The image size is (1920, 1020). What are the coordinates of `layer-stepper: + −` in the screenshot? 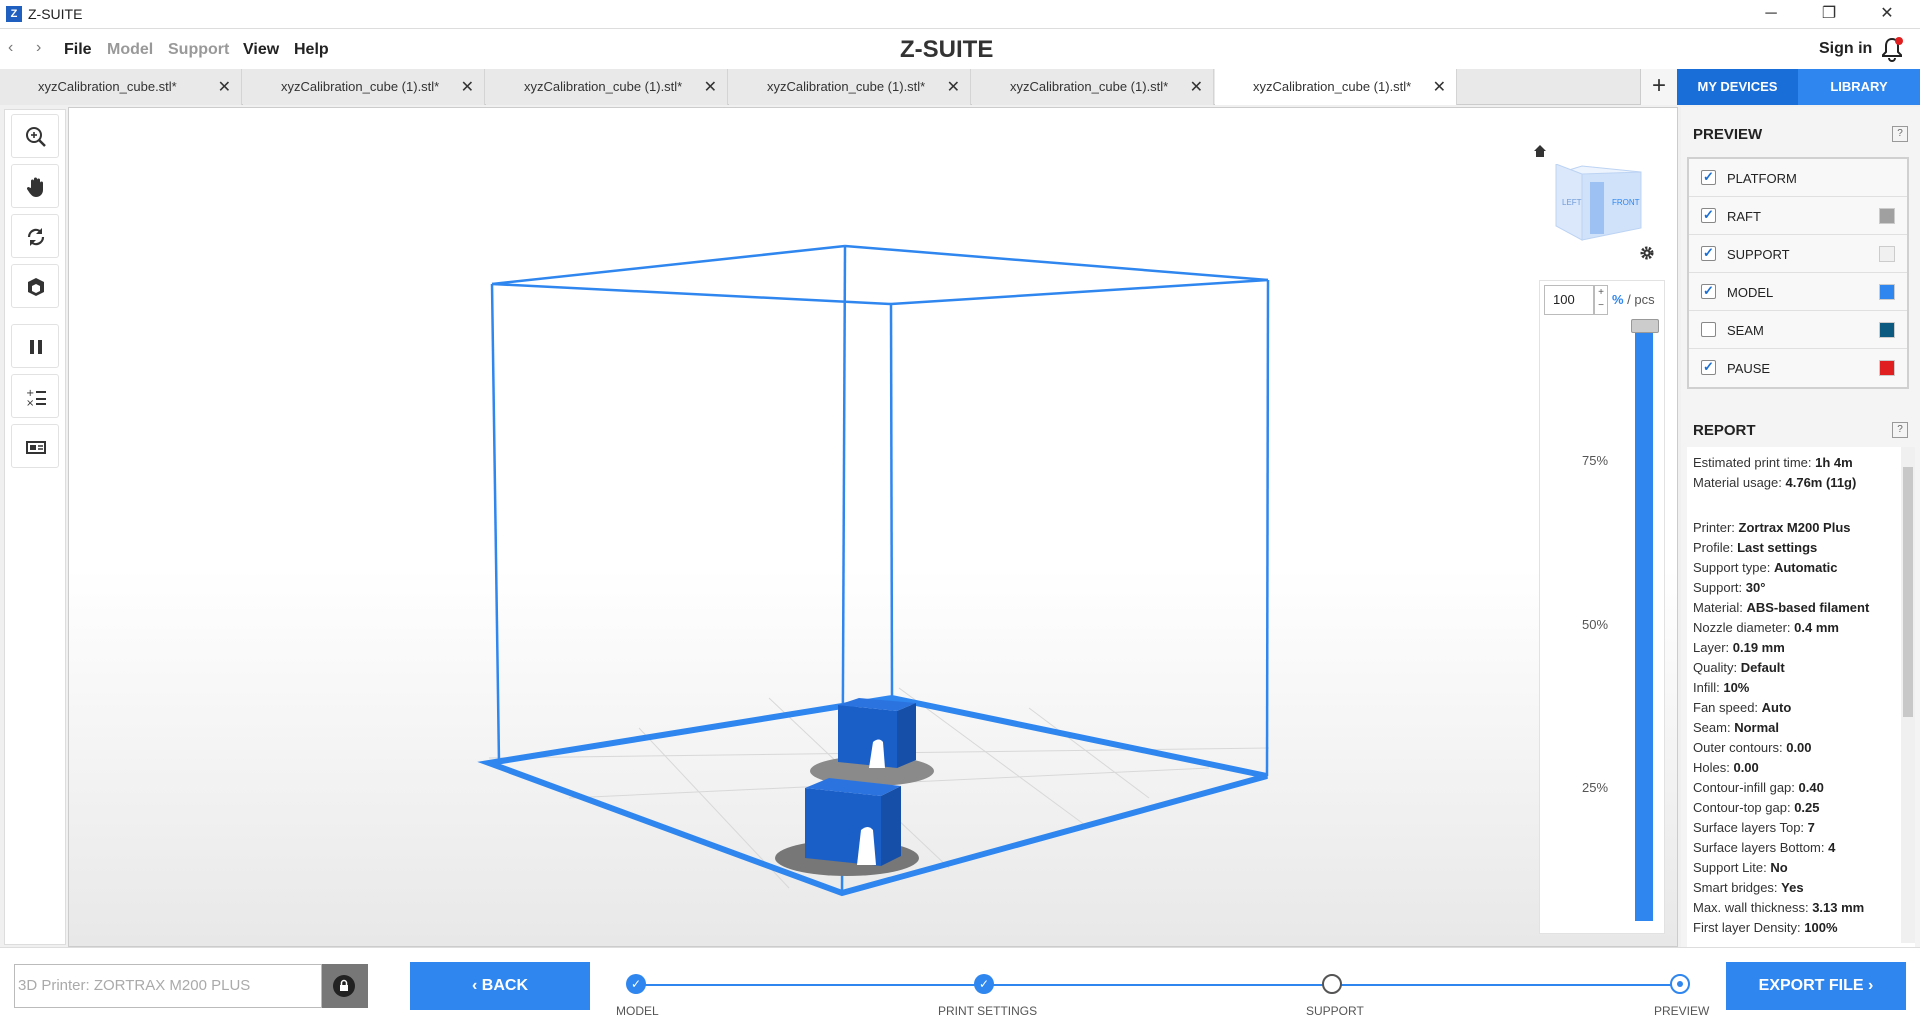 It's located at (1601, 300).